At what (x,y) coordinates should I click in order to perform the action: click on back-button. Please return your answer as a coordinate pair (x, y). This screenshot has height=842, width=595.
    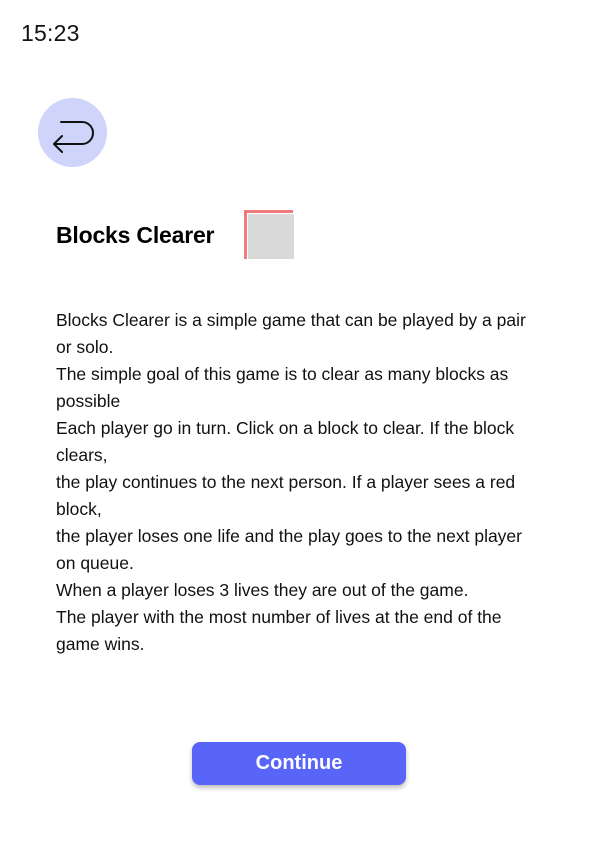
    Looking at the image, I should click on (72, 132).